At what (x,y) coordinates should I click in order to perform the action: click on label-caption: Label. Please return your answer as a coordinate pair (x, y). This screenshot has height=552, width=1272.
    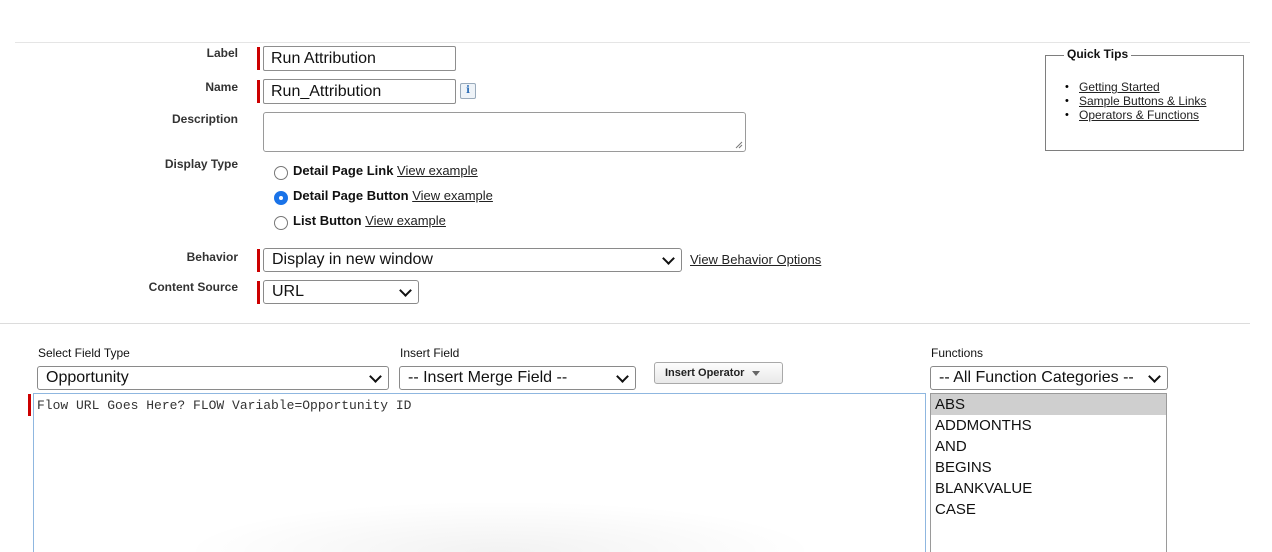
    Looking at the image, I should click on (222, 53).